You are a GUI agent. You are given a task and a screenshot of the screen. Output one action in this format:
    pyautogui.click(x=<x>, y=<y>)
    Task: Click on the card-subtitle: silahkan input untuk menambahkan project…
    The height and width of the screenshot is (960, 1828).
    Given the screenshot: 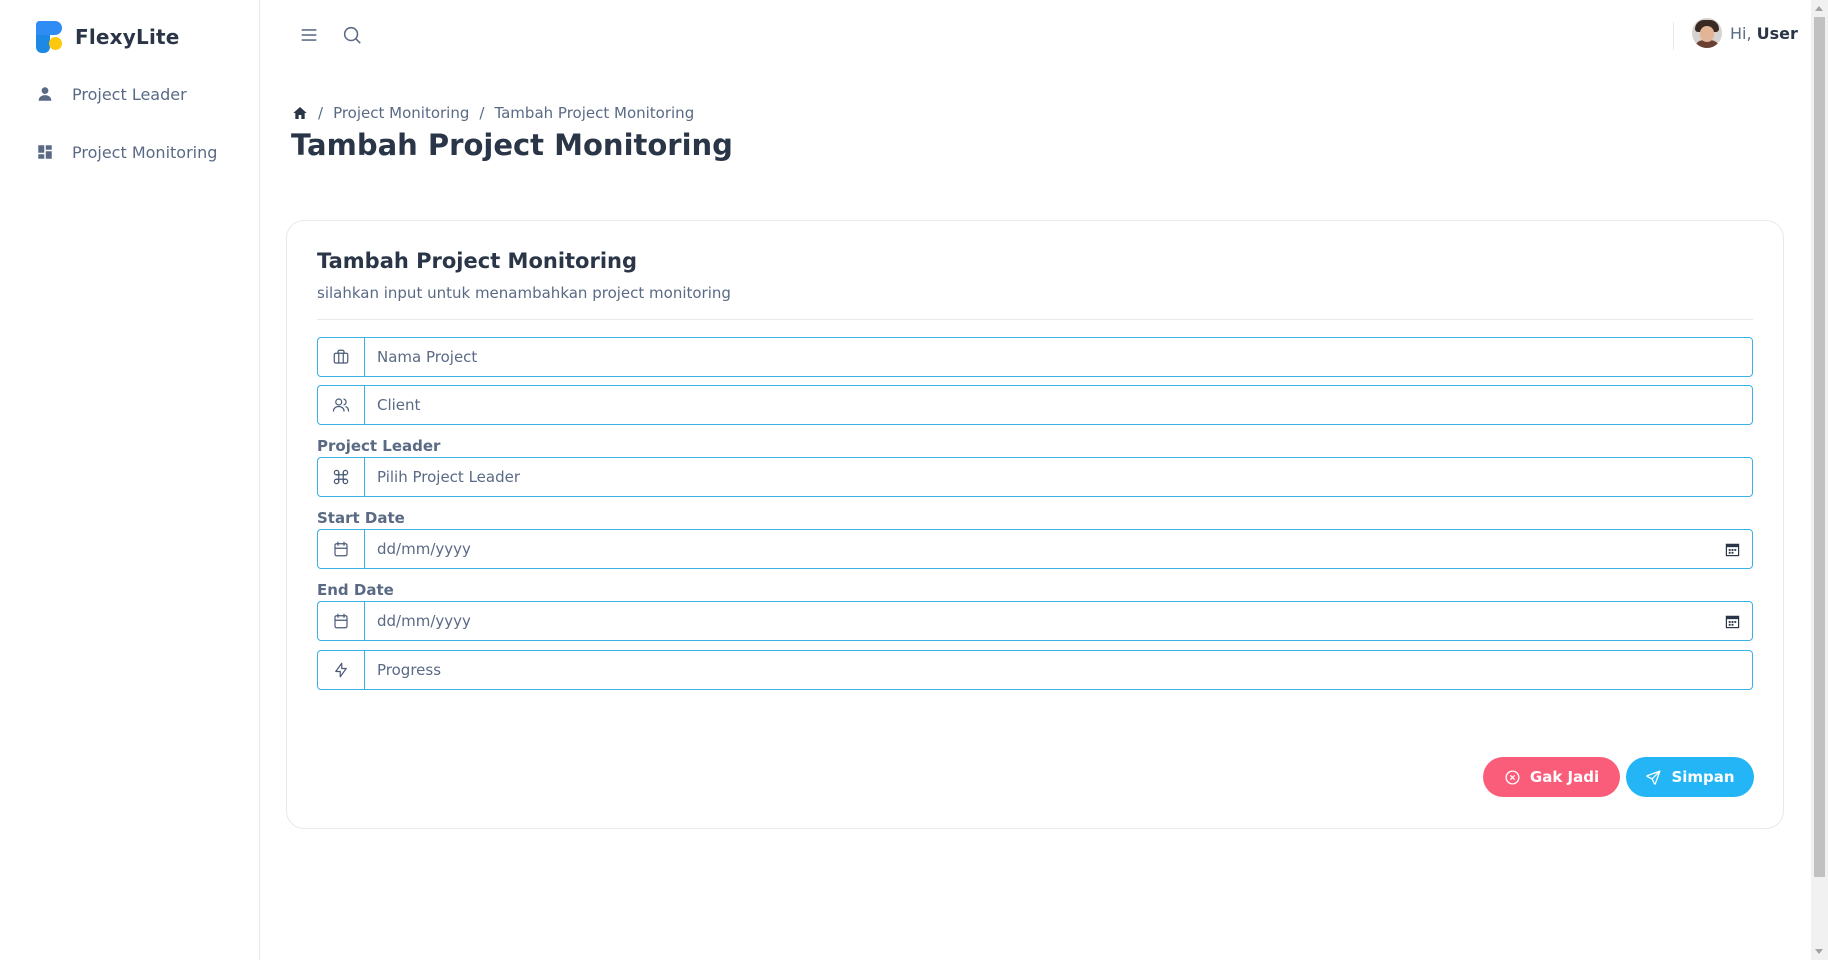 What is the action you would take?
    pyautogui.click(x=524, y=293)
    